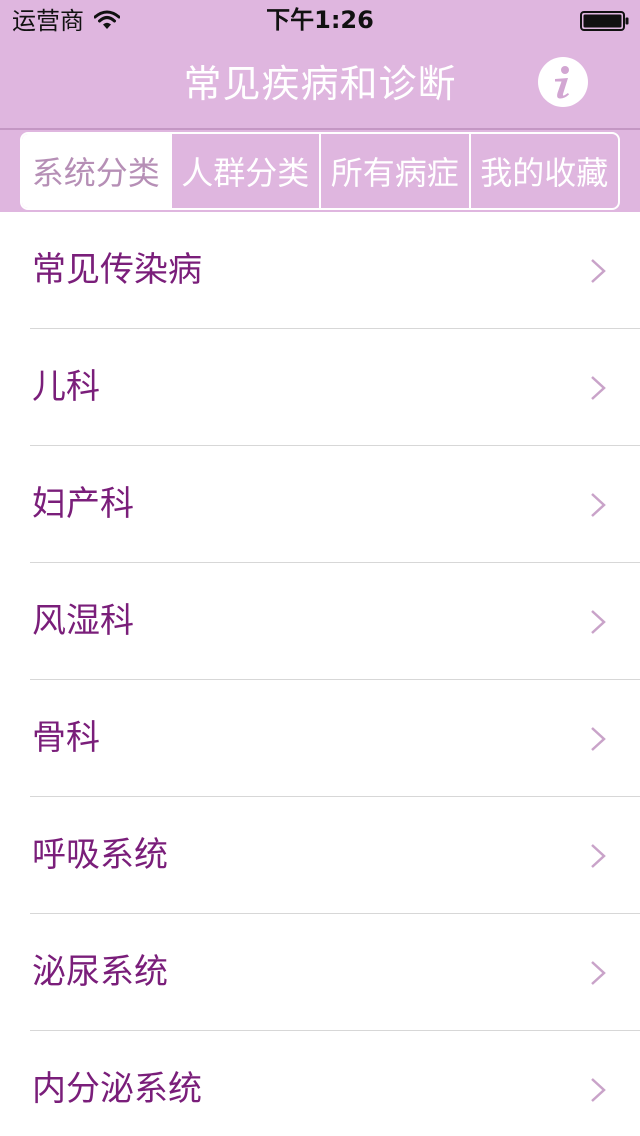 This screenshot has height=1136, width=640. I want to click on segment-population-category: 人群分类, so click(246, 171).